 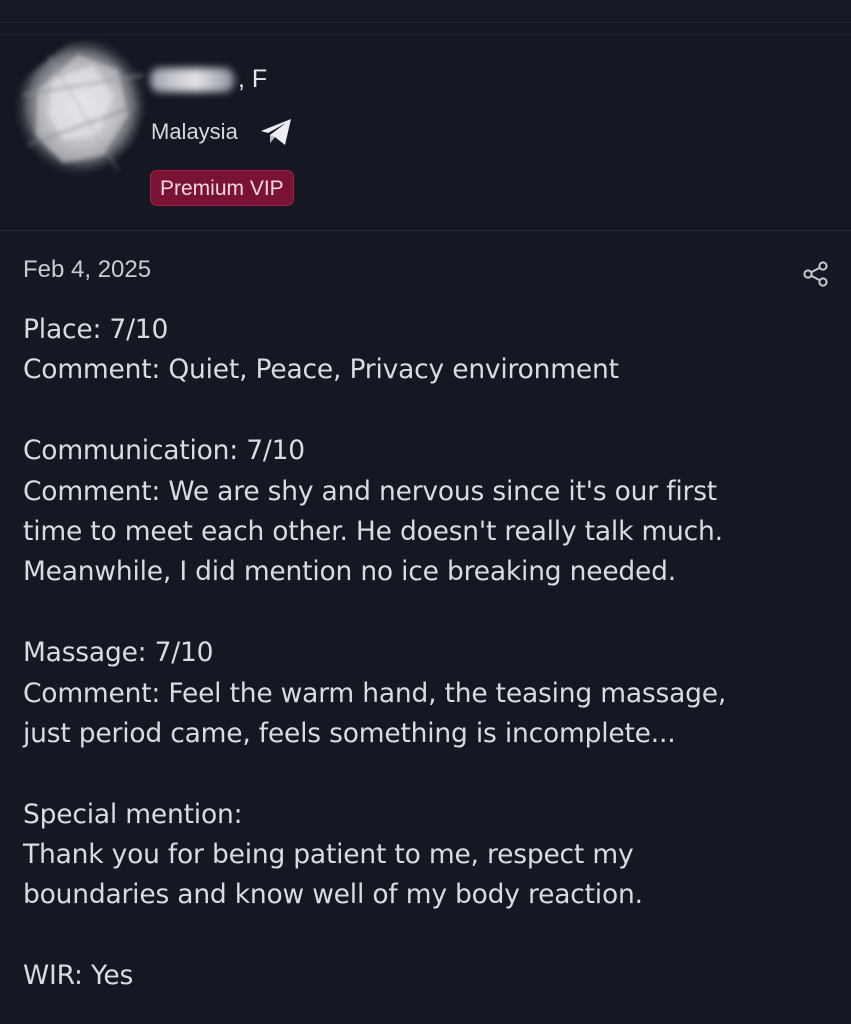 What do you see at coordinates (816, 274) in the screenshot?
I see `share-icon` at bounding box center [816, 274].